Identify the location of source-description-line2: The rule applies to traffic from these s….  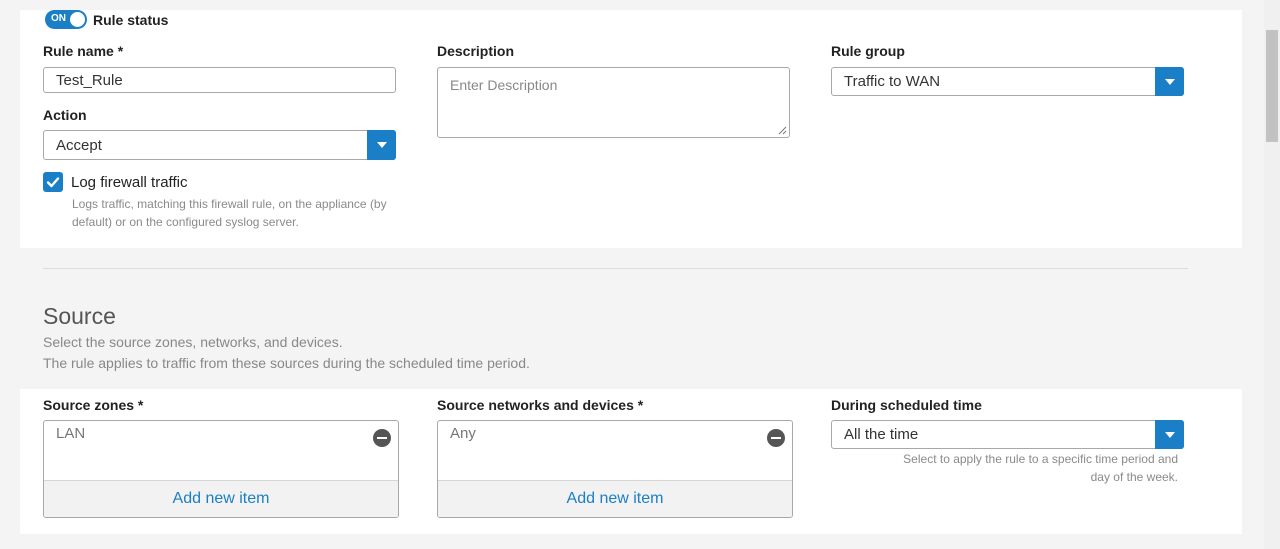
(286, 363).